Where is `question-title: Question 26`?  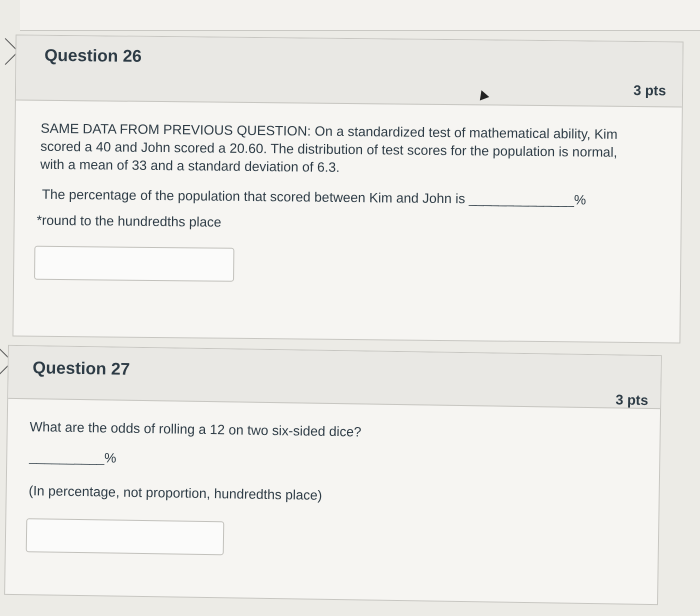 question-title: Question 26 is located at coordinates (93, 55).